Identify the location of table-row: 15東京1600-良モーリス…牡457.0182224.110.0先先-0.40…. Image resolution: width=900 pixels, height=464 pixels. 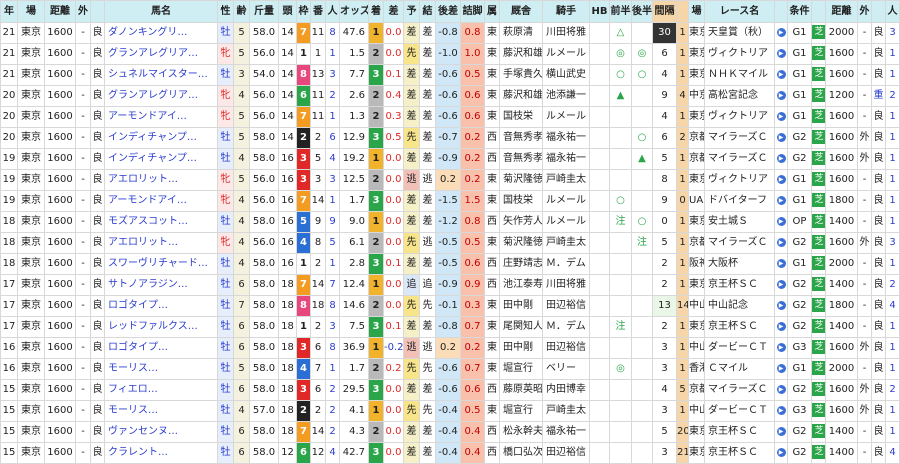
(450, 411).